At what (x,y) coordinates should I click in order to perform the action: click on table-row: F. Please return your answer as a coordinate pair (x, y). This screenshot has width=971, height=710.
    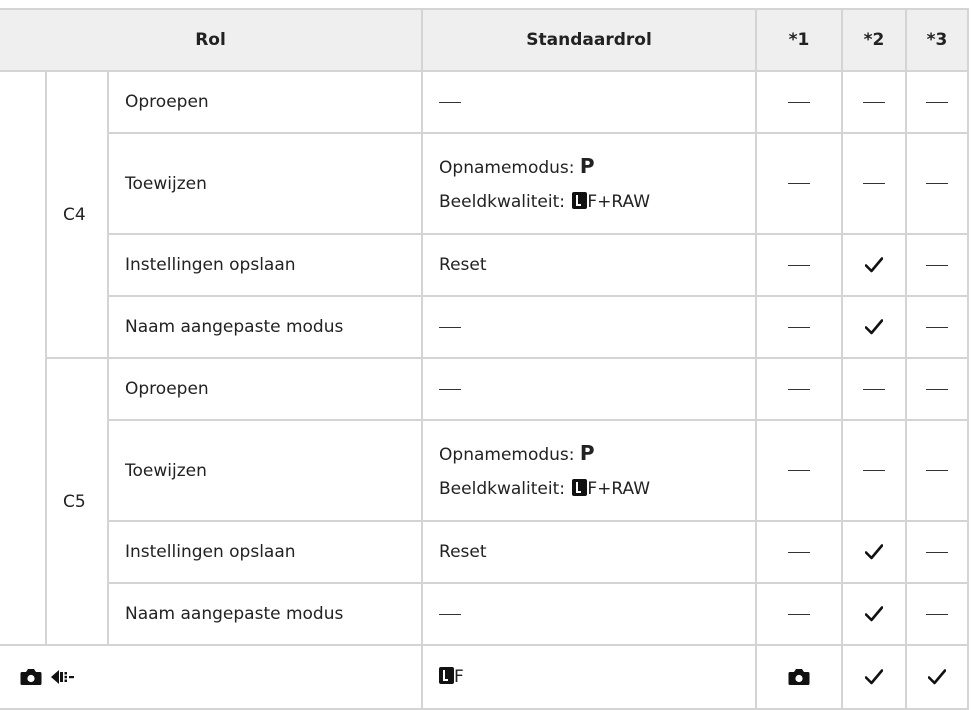
    Looking at the image, I should click on (485, 677).